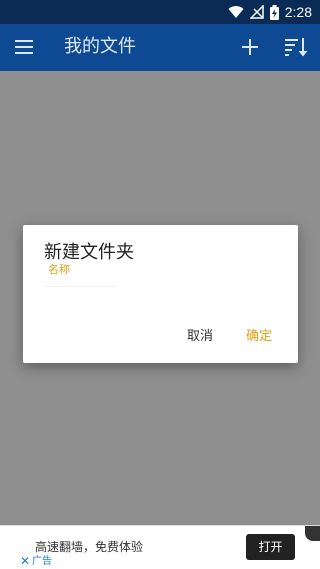 This screenshot has height=569, width=320. Describe the element at coordinates (259, 337) in the screenshot. I see `confirm-button: 确定` at that location.